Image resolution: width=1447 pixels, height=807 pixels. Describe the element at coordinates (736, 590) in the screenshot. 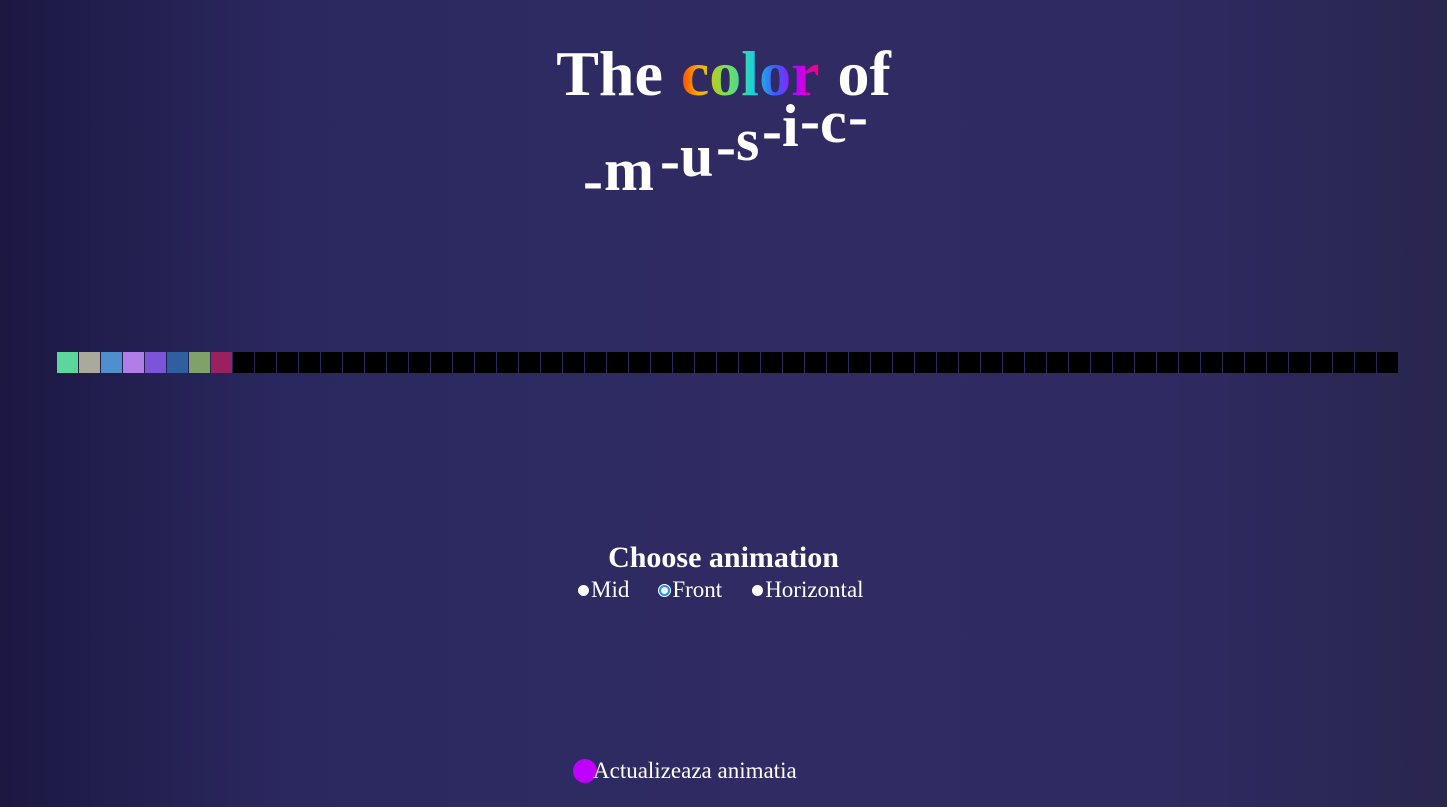

I see `animation-radio-group: Mid Front Horizontal` at that location.